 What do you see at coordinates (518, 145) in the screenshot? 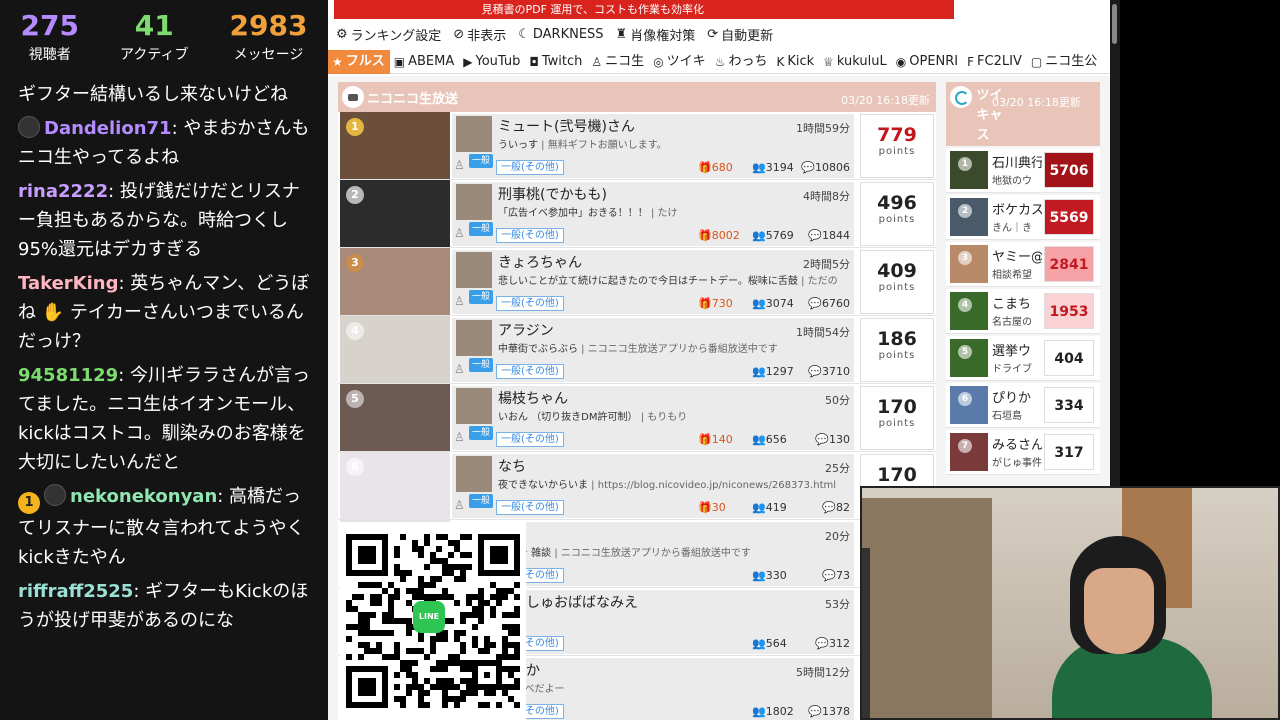
I see `stream-title-main: ういっす` at bounding box center [518, 145].